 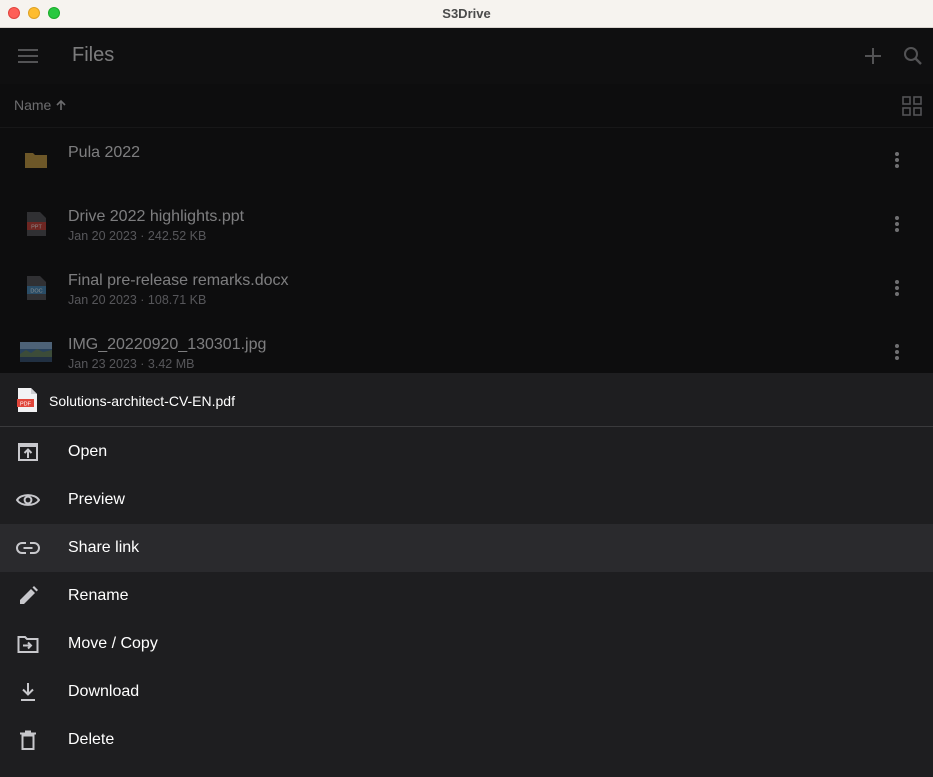 What do you see at coordinates (33, 105) in the screenshot?
I see `sort-label: Name` at bounding box center [33, 105].